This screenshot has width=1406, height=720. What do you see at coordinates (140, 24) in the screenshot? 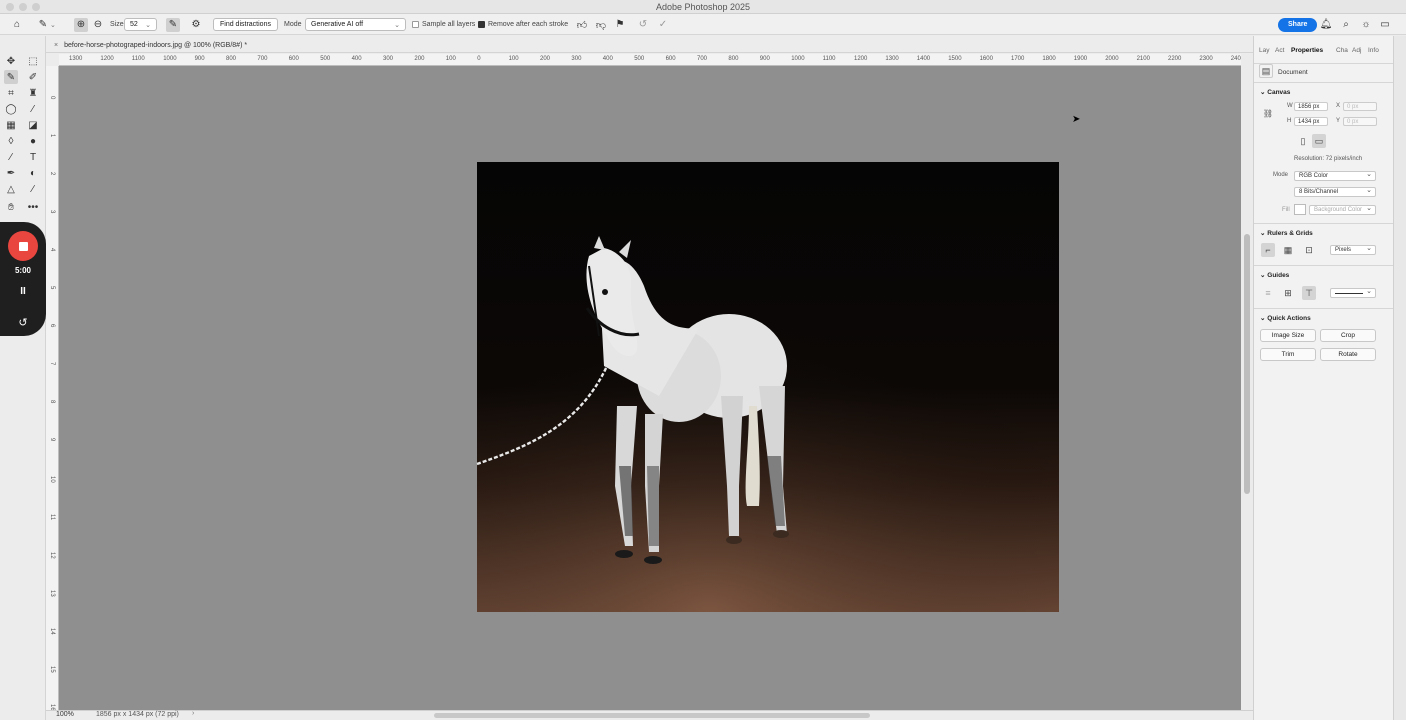
I see `size-input: 52 ⌄` at bounding box center [140, 24].